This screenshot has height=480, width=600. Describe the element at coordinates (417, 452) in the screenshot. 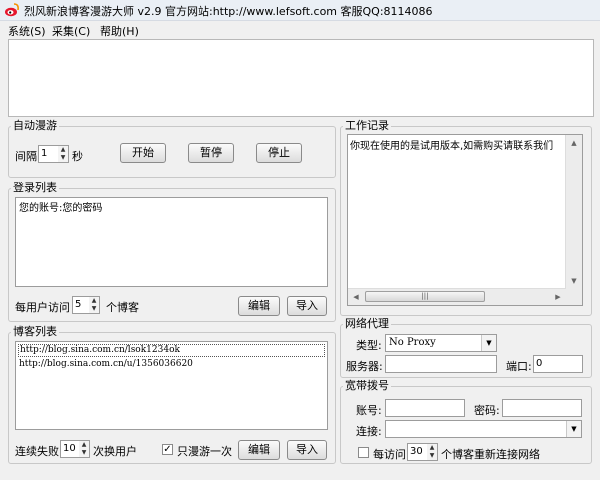

I see `every-count-input: 30` at that location.